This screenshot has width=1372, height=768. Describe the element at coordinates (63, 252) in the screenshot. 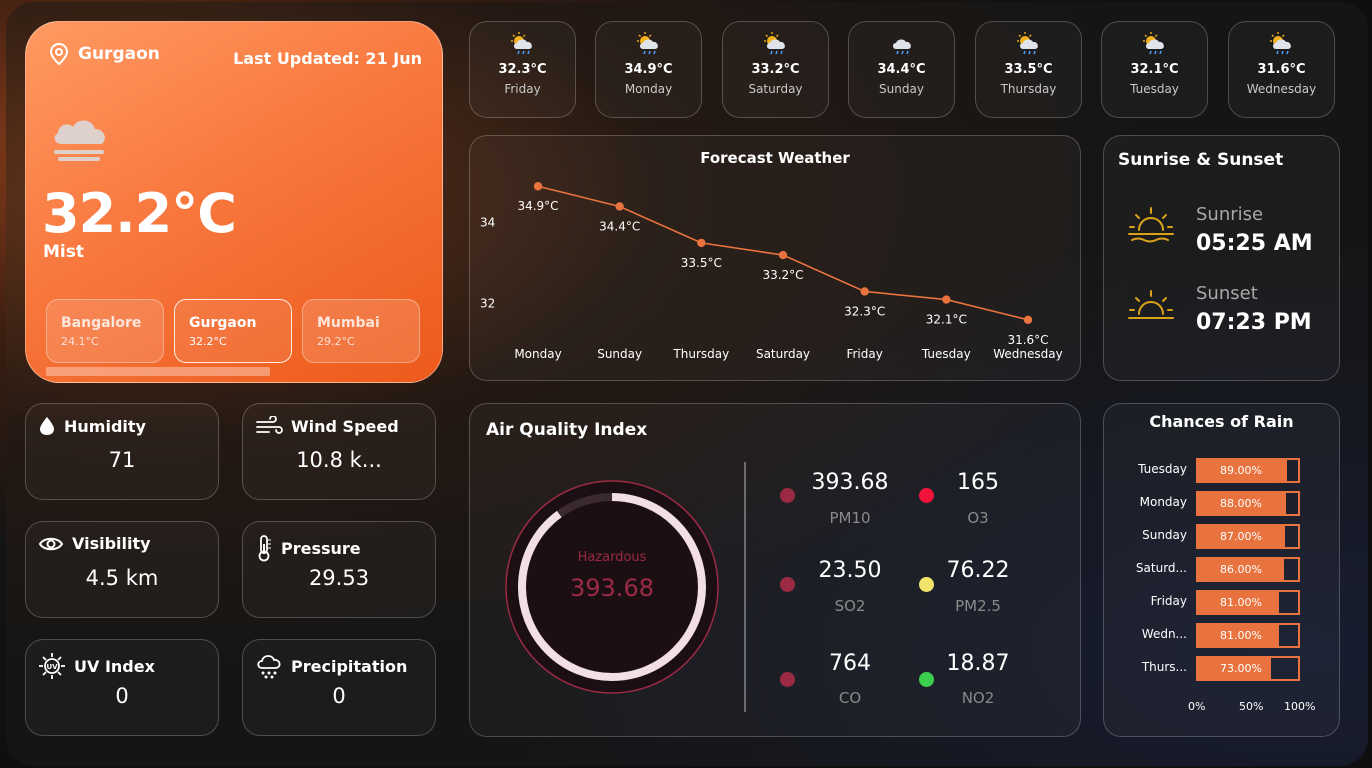

I see `current-condition: Mist` at that location.